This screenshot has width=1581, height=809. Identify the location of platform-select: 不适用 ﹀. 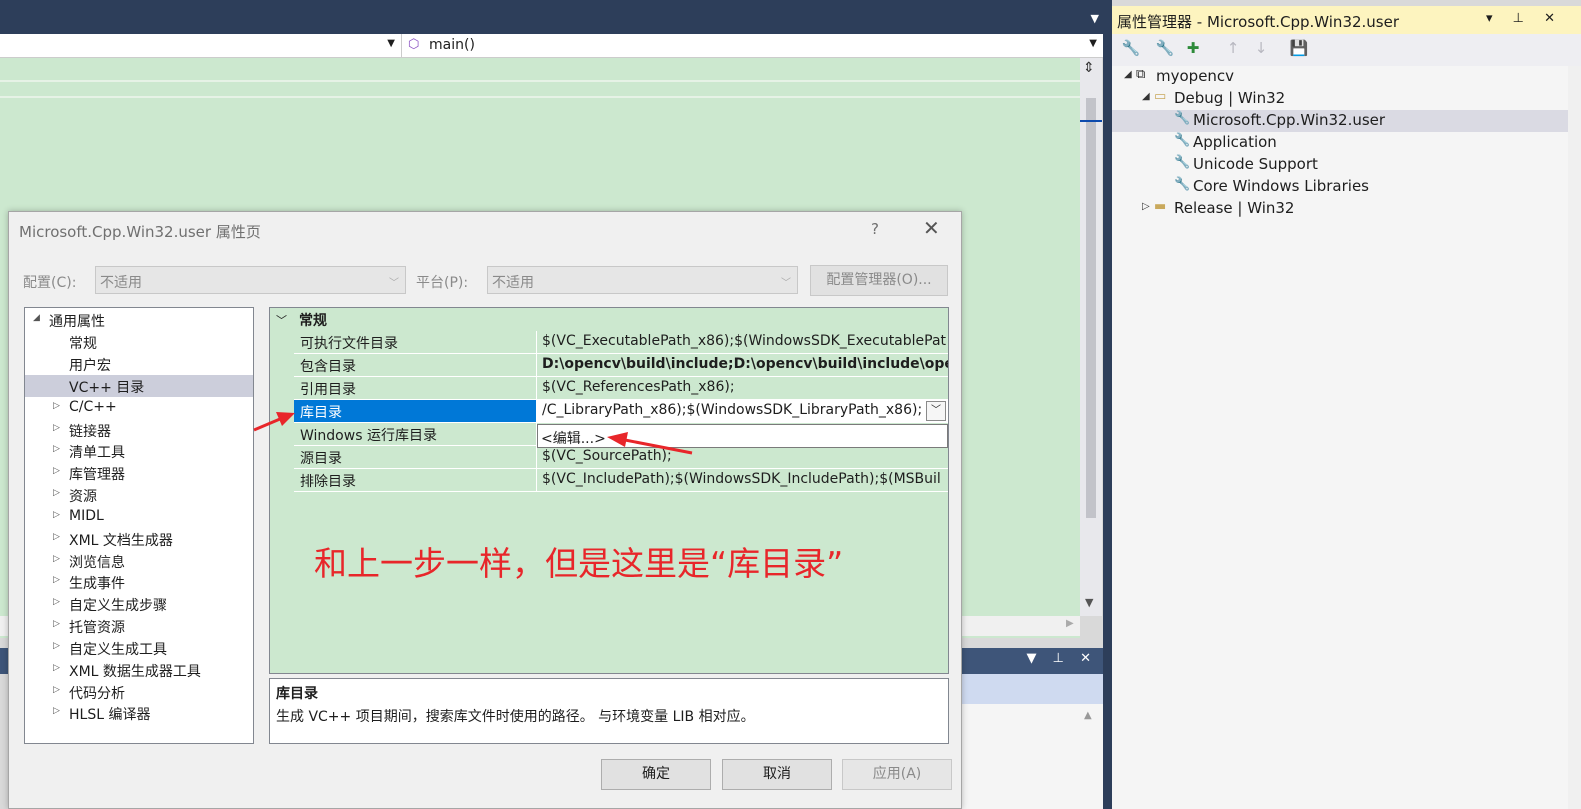
(642, 280).